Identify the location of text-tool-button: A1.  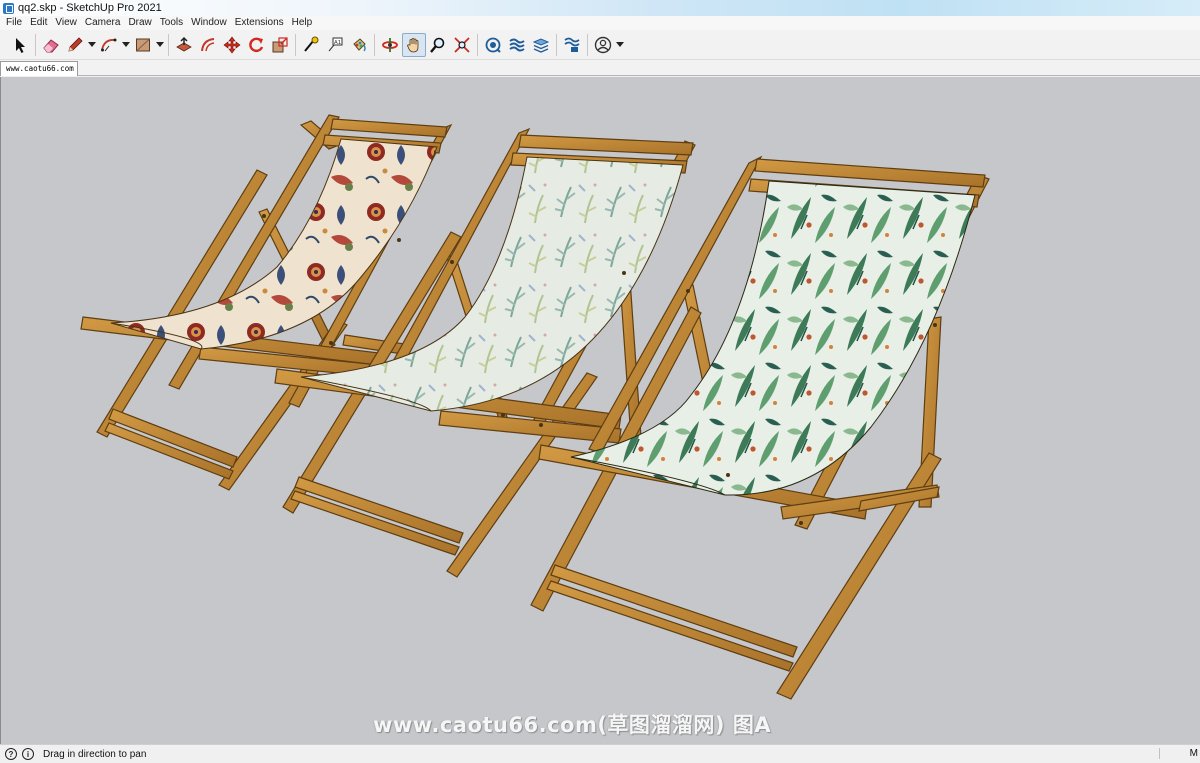
(335, 45).